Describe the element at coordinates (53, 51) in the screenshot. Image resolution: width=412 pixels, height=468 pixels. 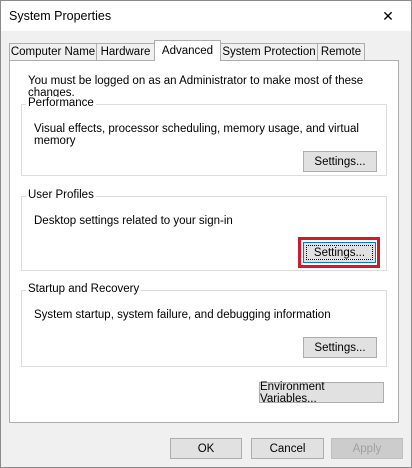
I see `tab-computer-name: Computer Name` at that location.